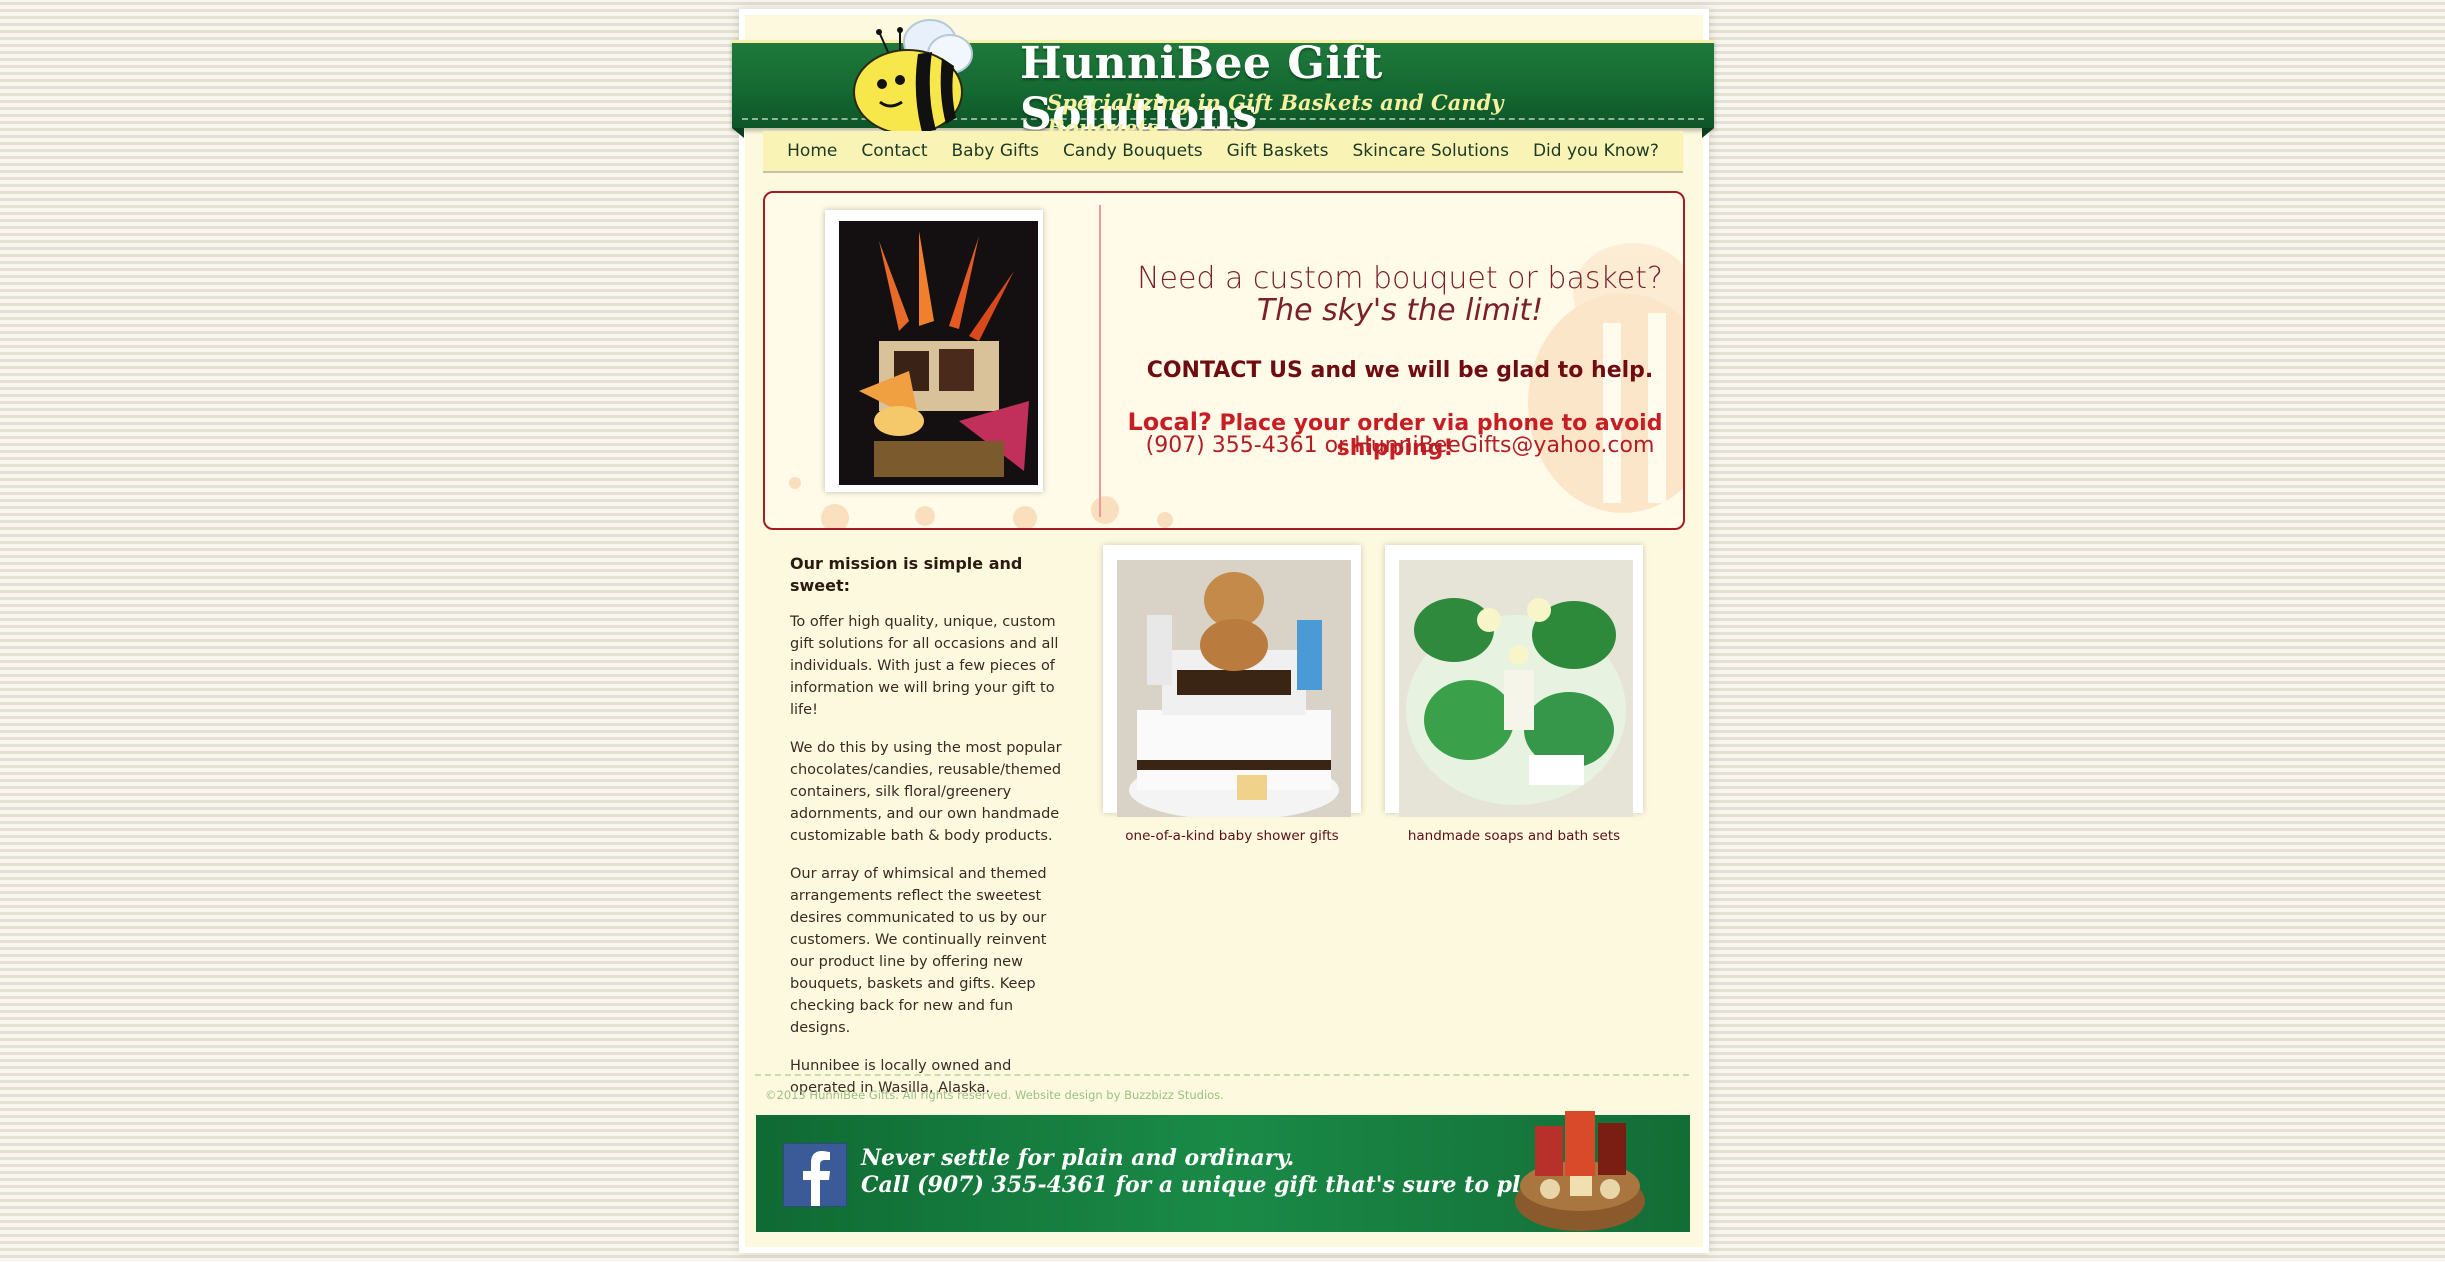  I want to click on gallery-caption-baby: one-of-a-kind baby shower gifts, so click(1232, 836).